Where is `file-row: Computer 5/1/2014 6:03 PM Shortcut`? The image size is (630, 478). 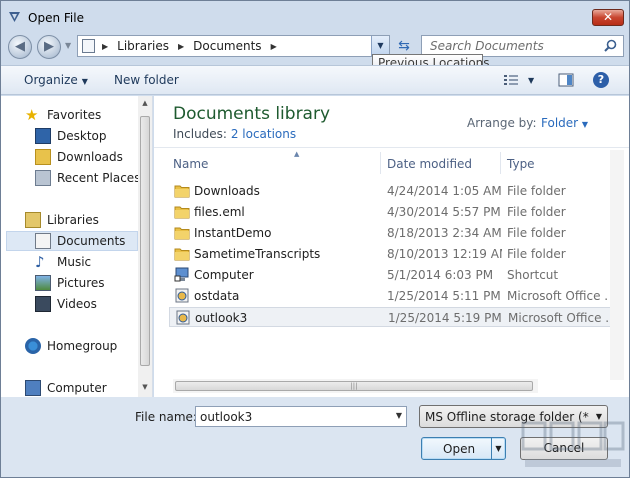 file-row: Computer 5/1/2014 6:03 PM Shortcut is located at coordinates (391, 275).